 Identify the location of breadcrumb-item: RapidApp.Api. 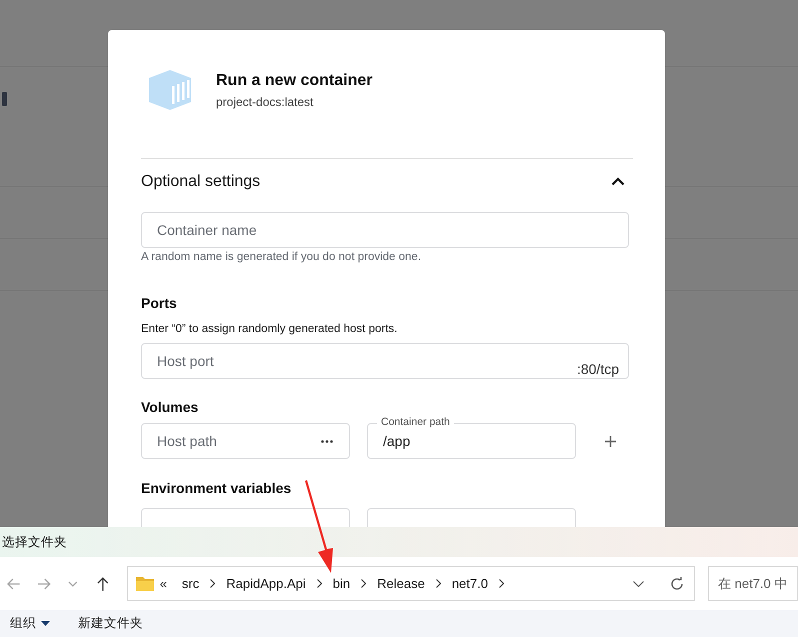
(266, 583).